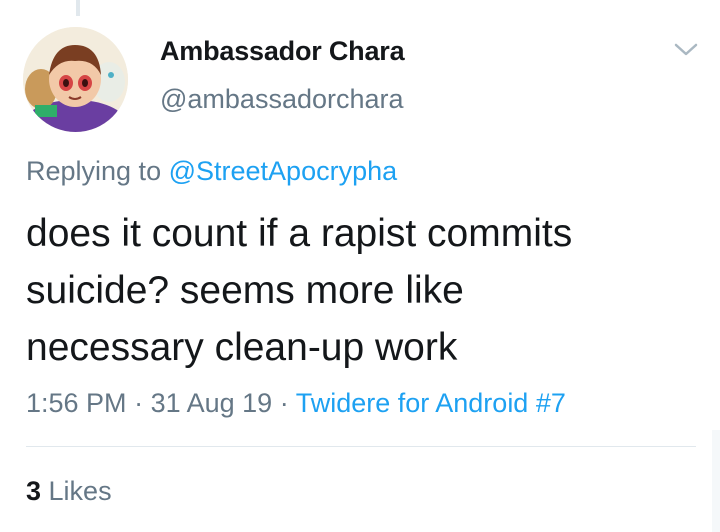 The width and height of the screenshot is (720, 532). I want to click on likes-count: 3 Likes, so click(69, 491).